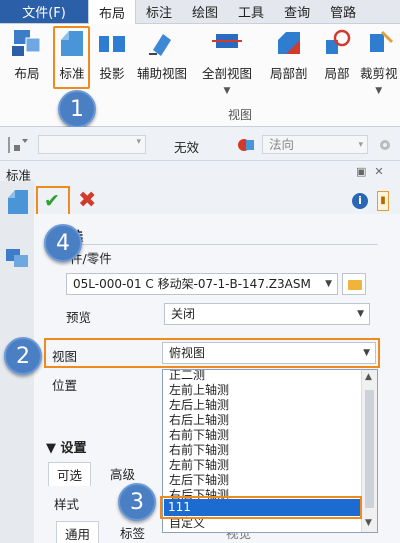 This screenshot has height=543, width=400. What do you see at coordinates (65, 385) in the screenshot?
I see `position-label: 位置` at bounding box center [65, 385].